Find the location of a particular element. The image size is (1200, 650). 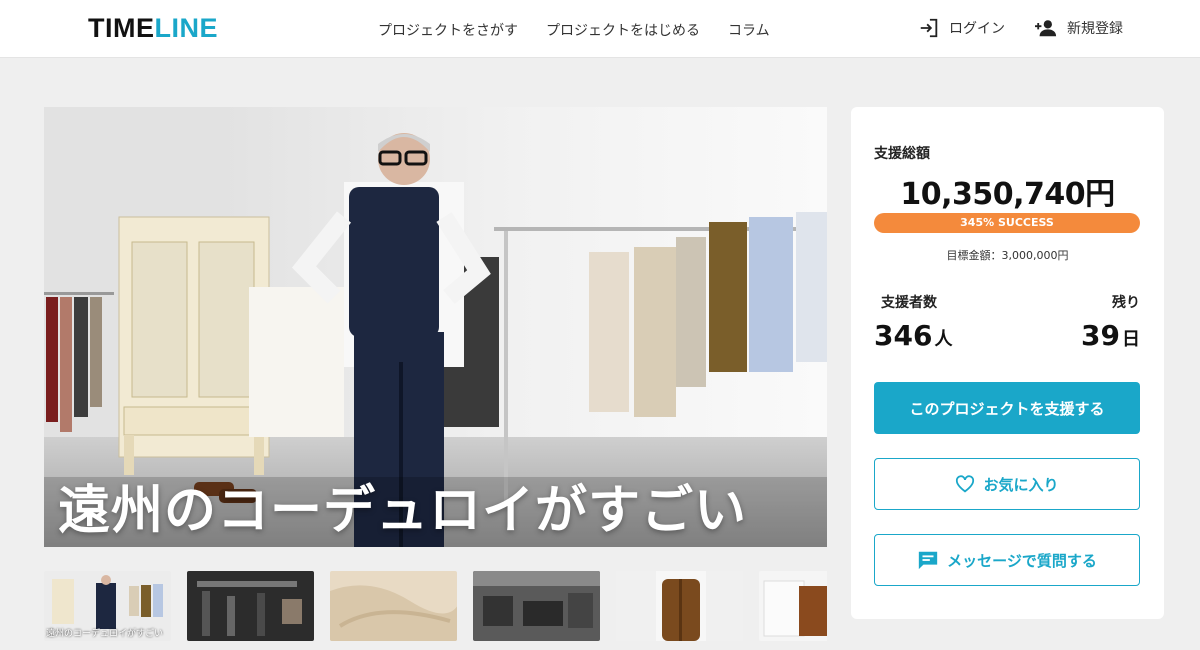

login-label: ログイン is located at coordinates (977, 29).